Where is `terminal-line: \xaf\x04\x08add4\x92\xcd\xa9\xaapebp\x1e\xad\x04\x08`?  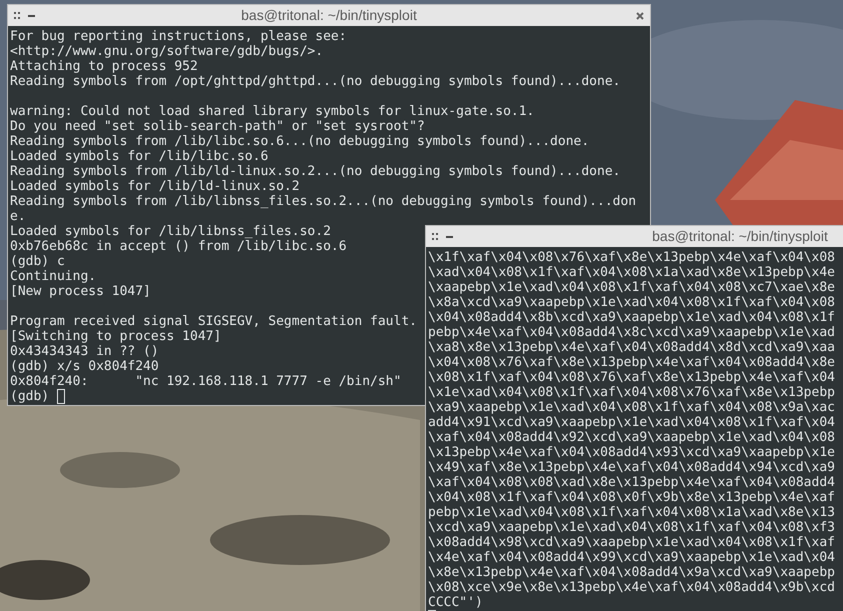 terminal-line: \xaf\x04\x08add4\x92\xcd\xa9\xaapebp\x1e\xad\x04\x08 is located at coordinates (631, 437).